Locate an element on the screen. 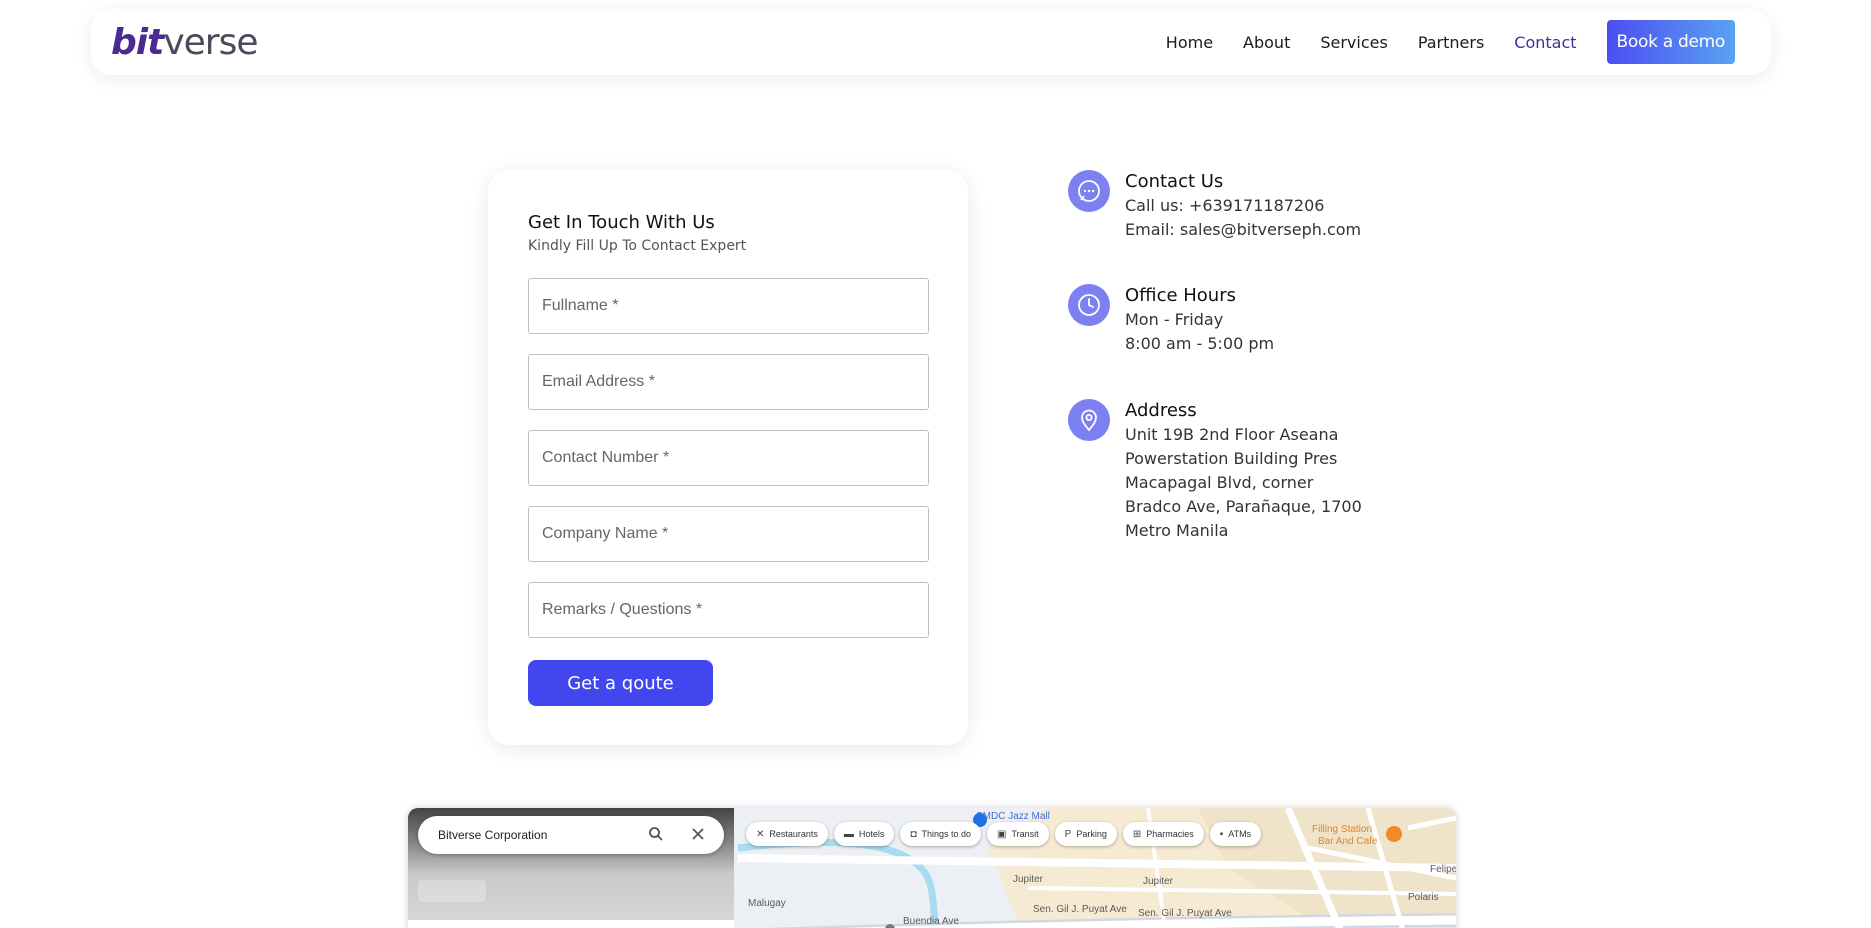 This screenshot has width=1871, height=928. fullname-field: Fullname * is located at coordinates (728, 306).